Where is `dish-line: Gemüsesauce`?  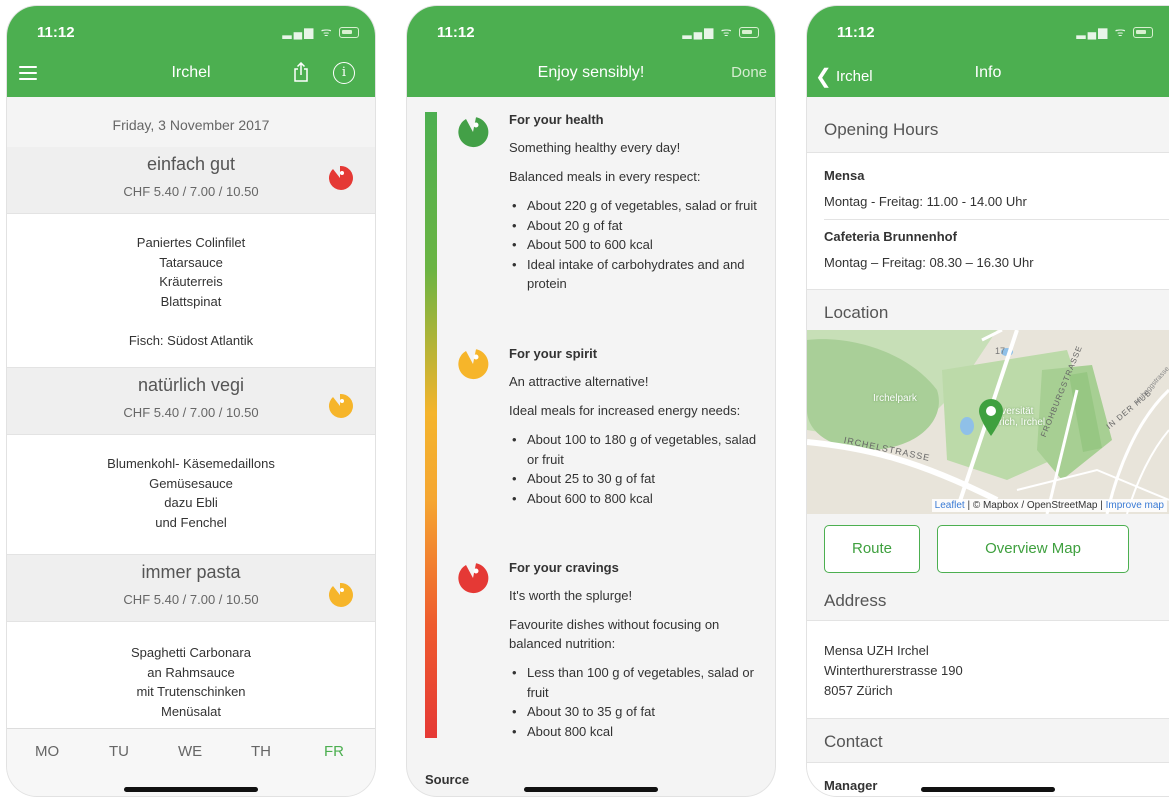 dish-line: Gemüsesauce is located at coordinates (191, 483).